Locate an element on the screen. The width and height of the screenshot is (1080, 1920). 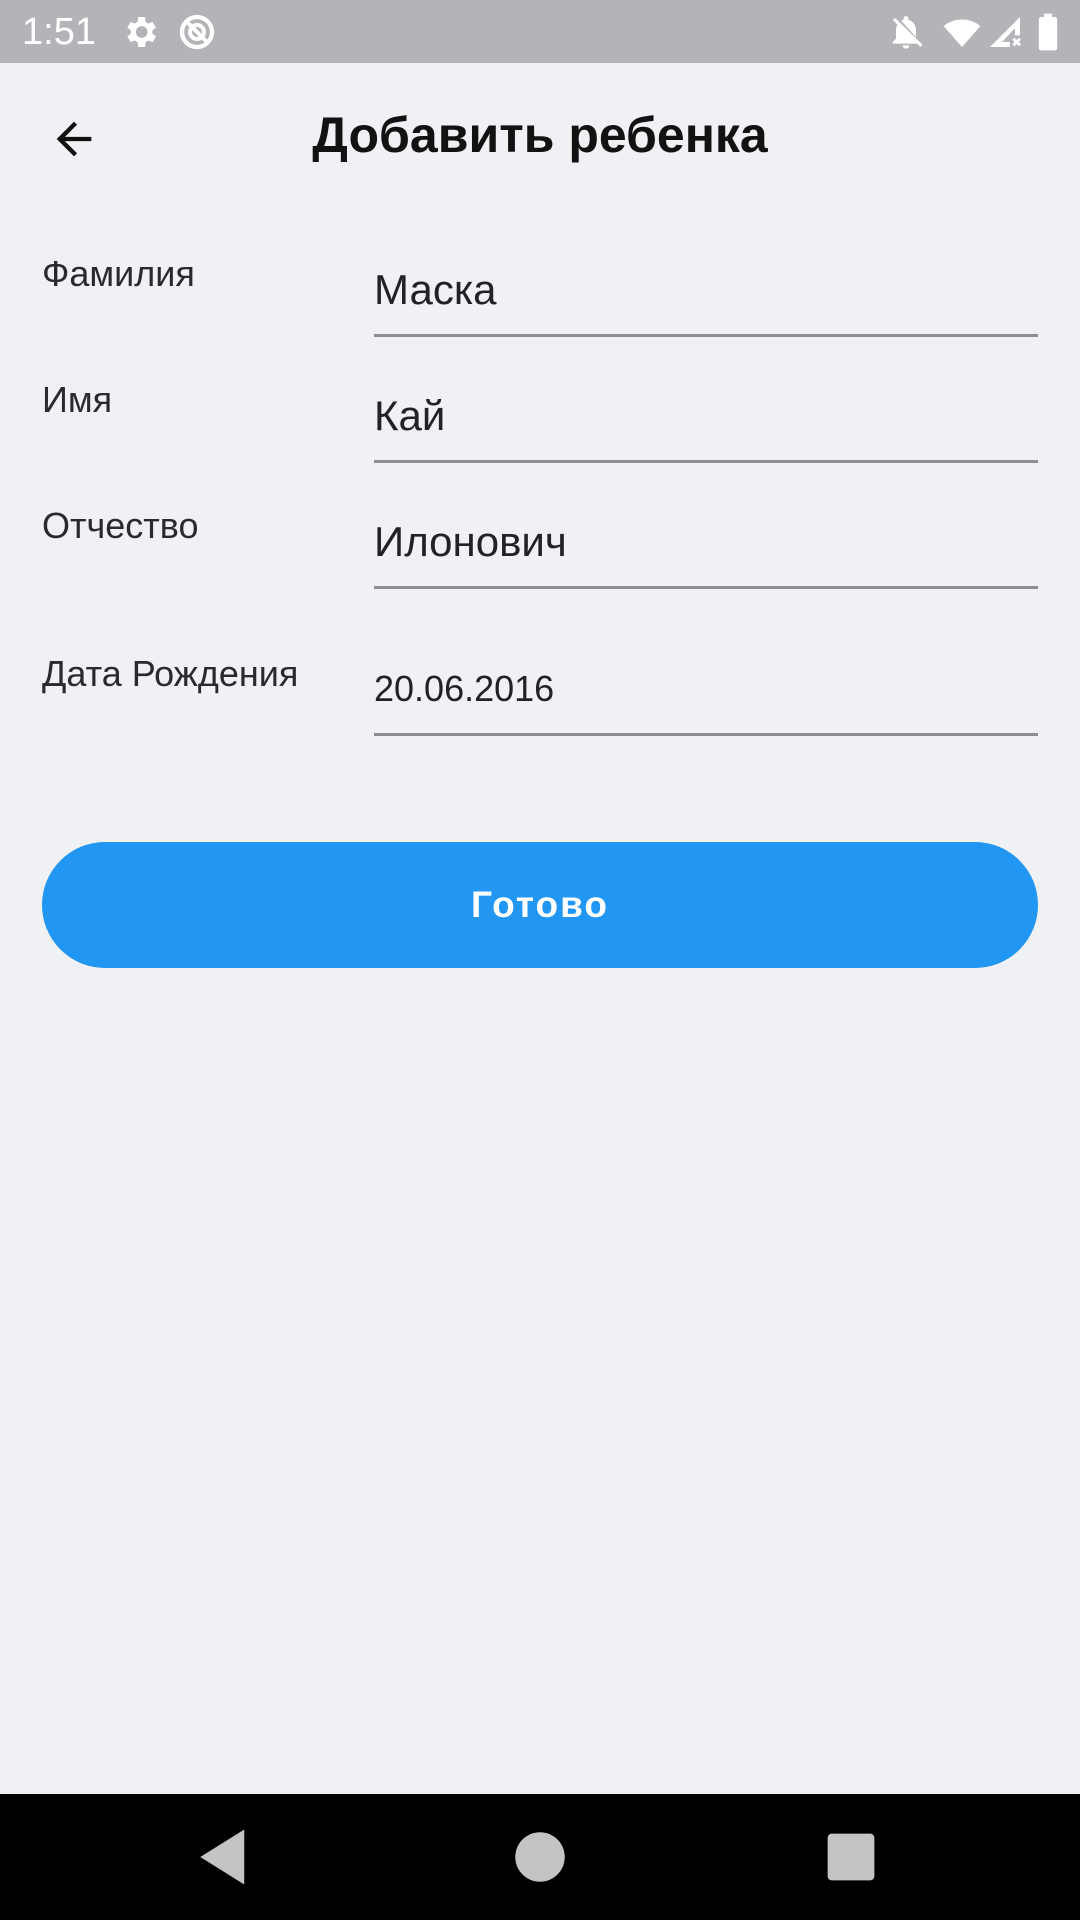
first-name-label: Имя is located at coordinates (77, 399).